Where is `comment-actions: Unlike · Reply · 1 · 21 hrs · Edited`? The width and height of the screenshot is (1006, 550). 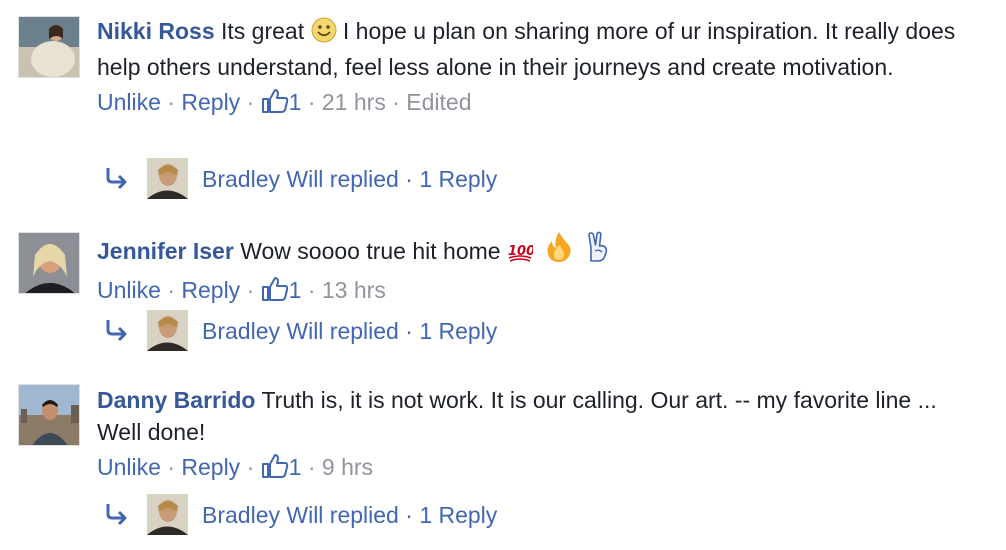
comment-actions: Unlike · Reply · 1 · 21 hrs · Edited is located at coordinates (531, 104).